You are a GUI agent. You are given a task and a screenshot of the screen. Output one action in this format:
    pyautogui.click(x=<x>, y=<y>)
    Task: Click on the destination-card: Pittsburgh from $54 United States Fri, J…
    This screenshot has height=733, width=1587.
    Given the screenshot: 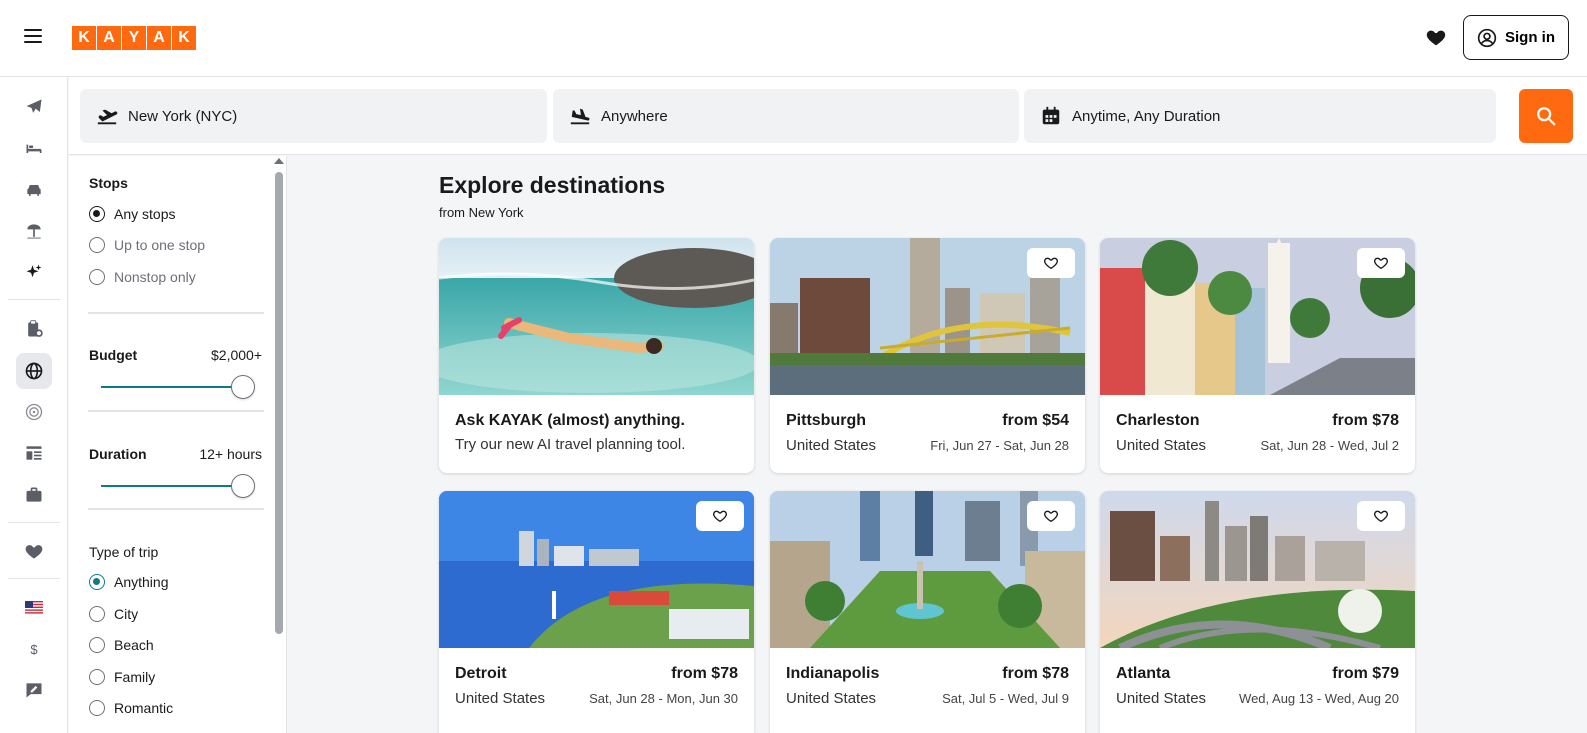 What is the action you would take?
    pyautogui.click(x=927, y=355)
    